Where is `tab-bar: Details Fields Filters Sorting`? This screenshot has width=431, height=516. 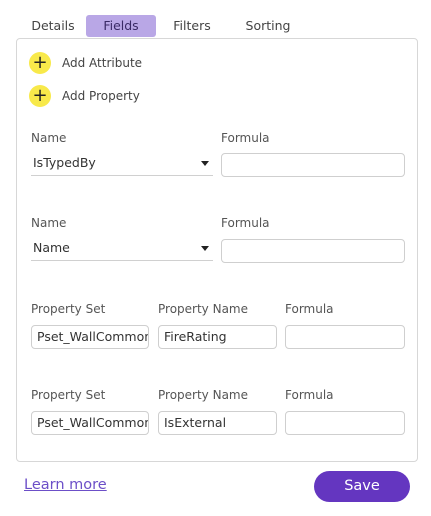 tab-bar: Details Fields Filters Sorting is located at coordinates (164, 26).